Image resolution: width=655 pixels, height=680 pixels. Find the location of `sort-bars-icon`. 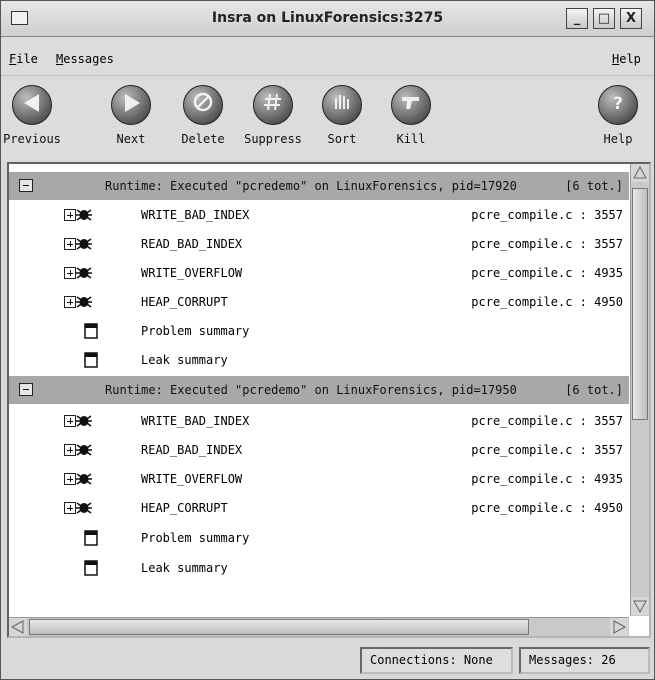

sort-bars-icon is located at coordinates (342, 105).